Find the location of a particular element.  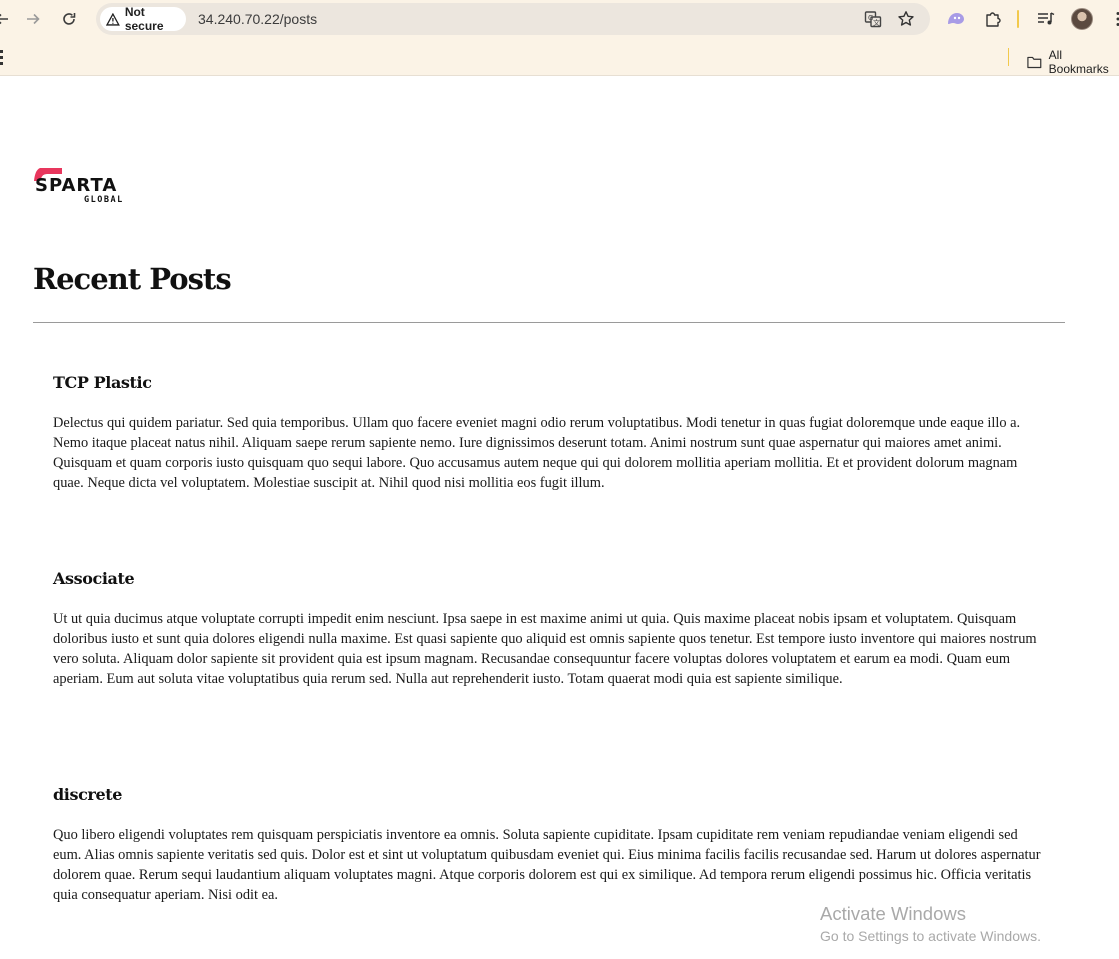

warning-triangle-icon is located at coordinates (113, 19).